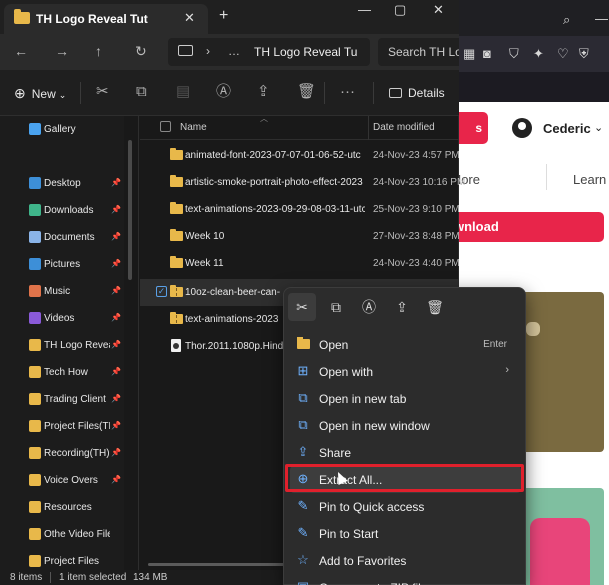  What do you see at coordinates (165, 126) in the screenshot?
I see `select-all-checkbox` at bounding box center [165, 126].